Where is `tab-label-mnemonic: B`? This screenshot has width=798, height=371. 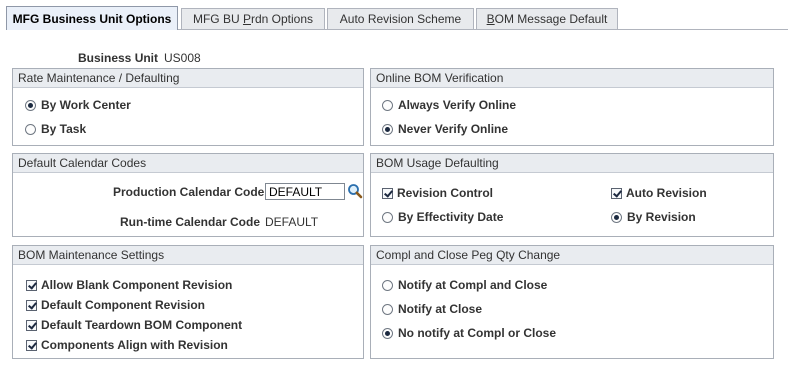
tab-label-mnemonic: B is located at coordinates (490, 19).